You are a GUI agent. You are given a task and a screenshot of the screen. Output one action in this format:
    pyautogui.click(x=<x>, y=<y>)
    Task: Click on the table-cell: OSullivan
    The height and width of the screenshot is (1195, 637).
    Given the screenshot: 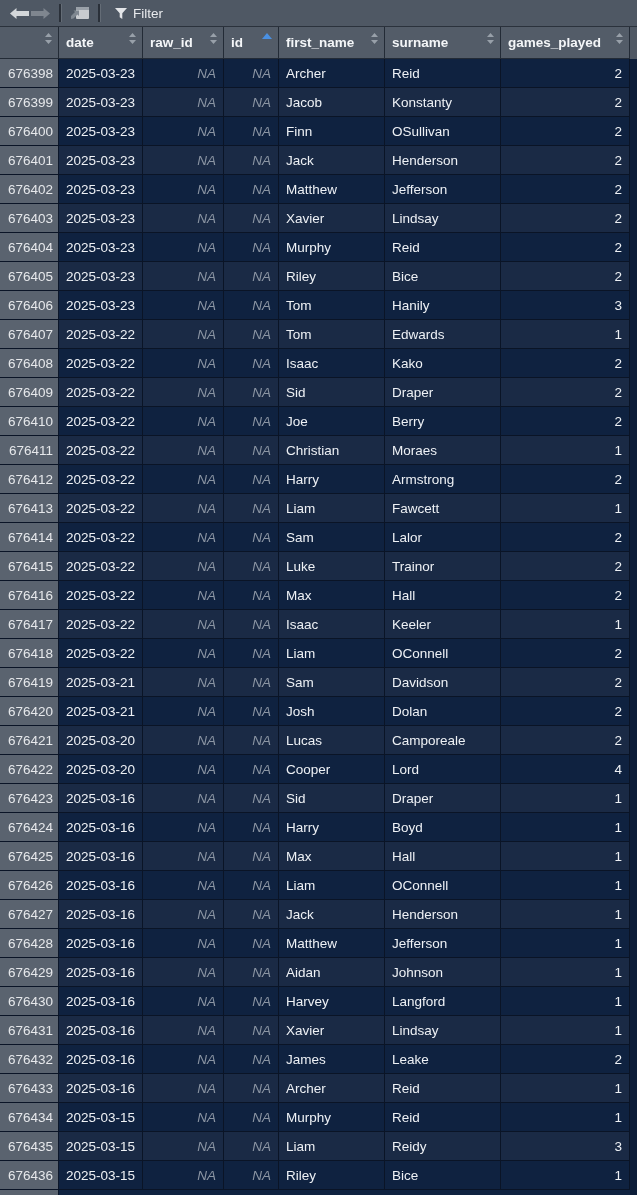 What is the action you would take?
    pyautogui.click(x=443, y=131)
    